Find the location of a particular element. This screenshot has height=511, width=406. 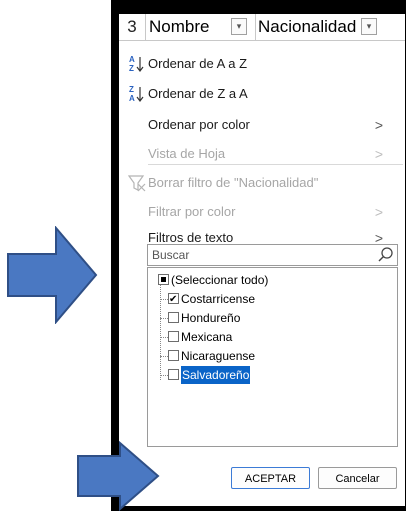

search-placeholder: Buscar is located at coordinates (171, 255).